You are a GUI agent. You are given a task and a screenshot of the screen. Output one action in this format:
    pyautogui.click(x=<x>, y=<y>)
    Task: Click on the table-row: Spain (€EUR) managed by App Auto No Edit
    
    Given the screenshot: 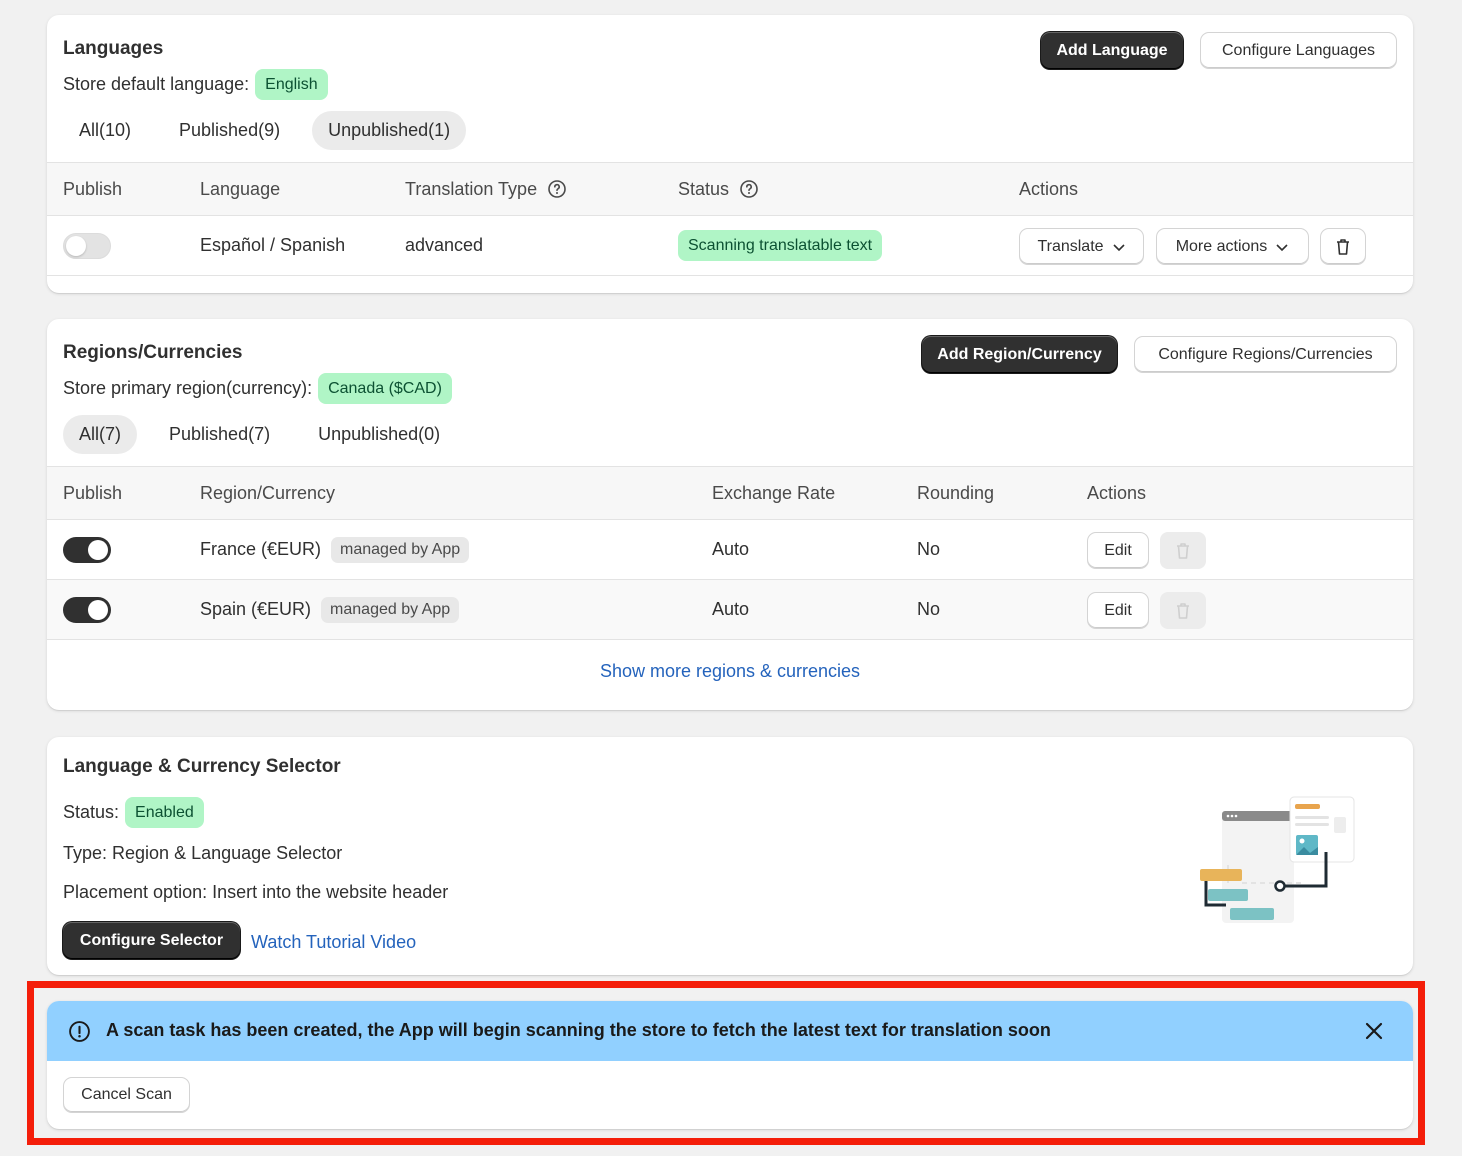 What is the action you would take?
    pyautogui.click(x=730, y=610)
    